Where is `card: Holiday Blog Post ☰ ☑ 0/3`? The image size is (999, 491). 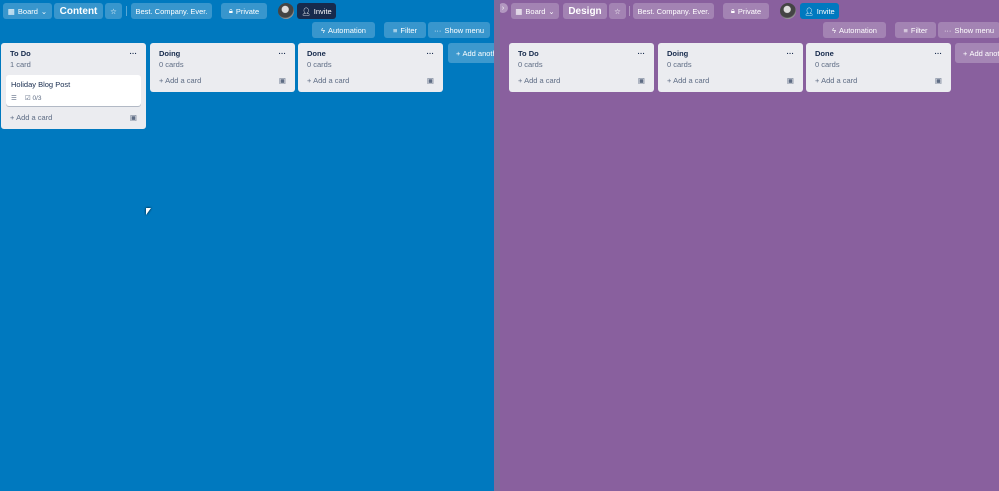 card: Holiday Blog Post ☰ ☑ 0/3 is located at coordinates (73, 90).